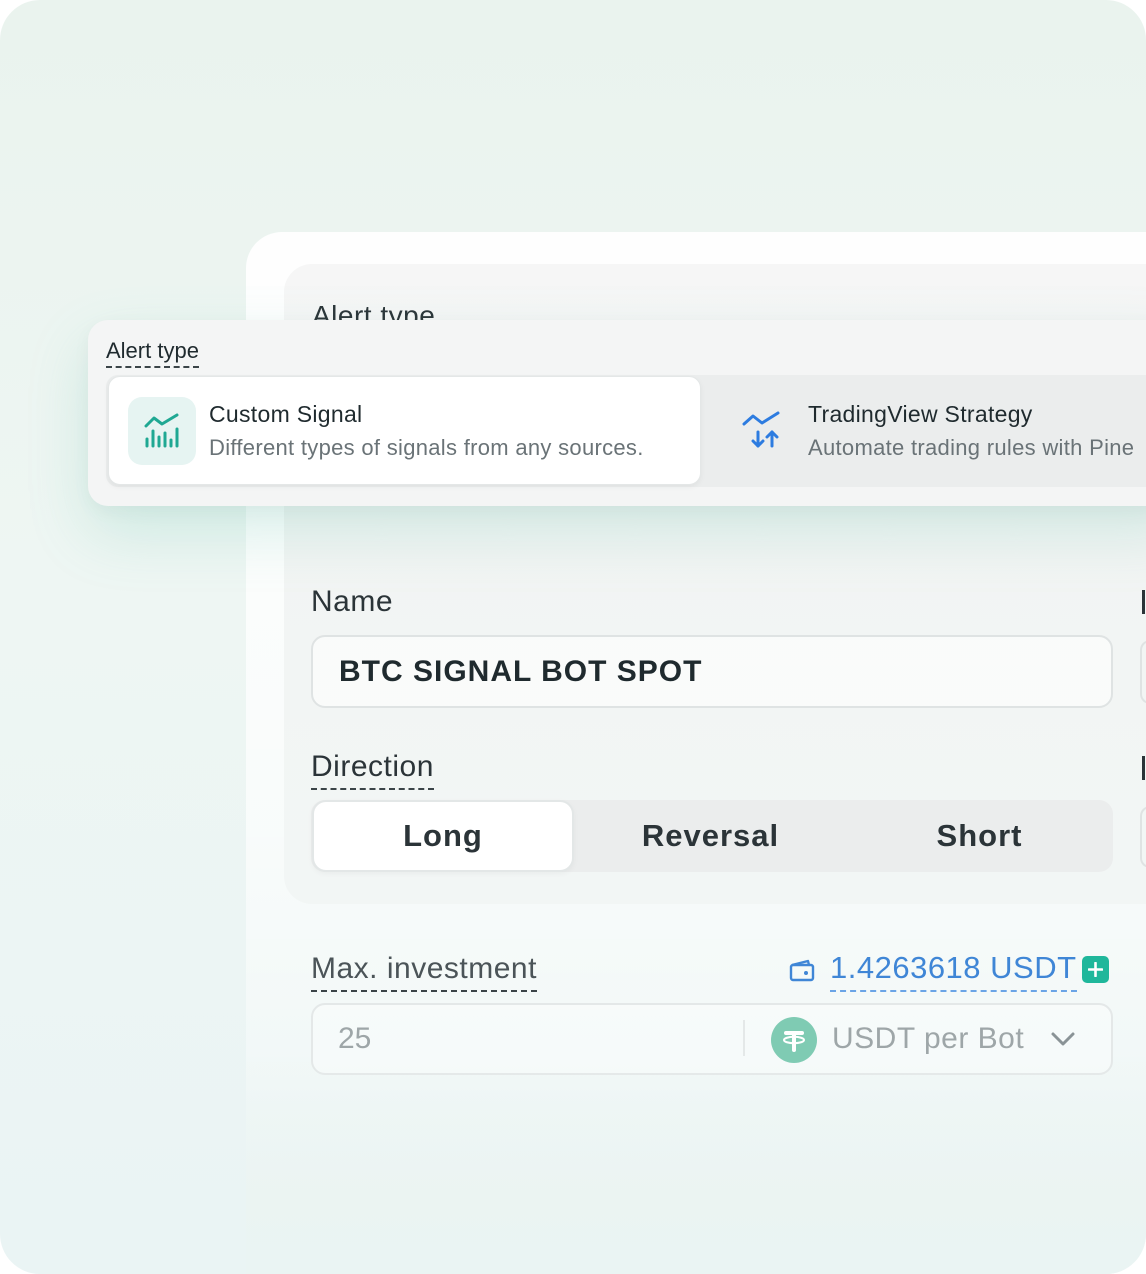 This screenshot has height=1274, width=1146. I want to click on signal-chart-icon, so click(162, 431).